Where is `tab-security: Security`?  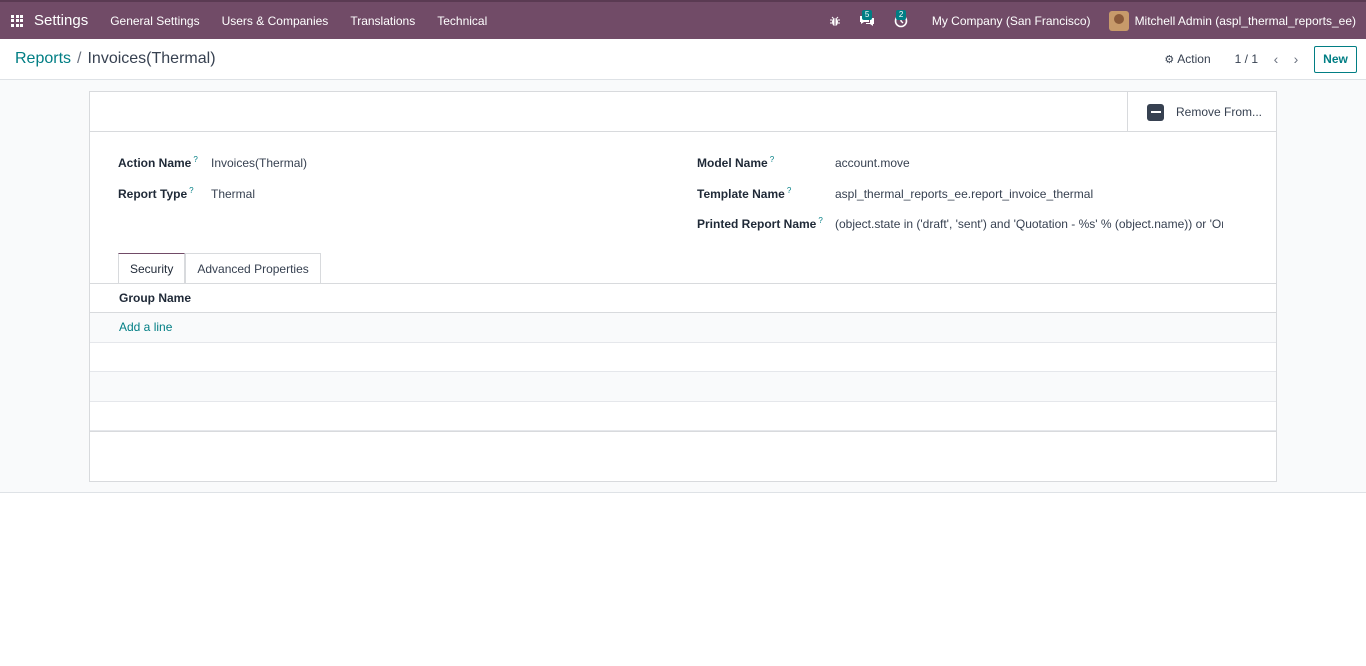
tab-security: Security is located at coordinates (152, 268).